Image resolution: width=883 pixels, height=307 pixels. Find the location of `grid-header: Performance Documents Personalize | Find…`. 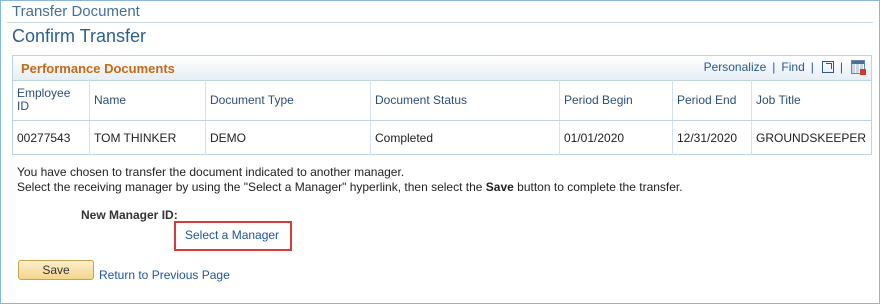

grid-header: Performance Documents Personalize | Find… is located at coordinates (442, 68).